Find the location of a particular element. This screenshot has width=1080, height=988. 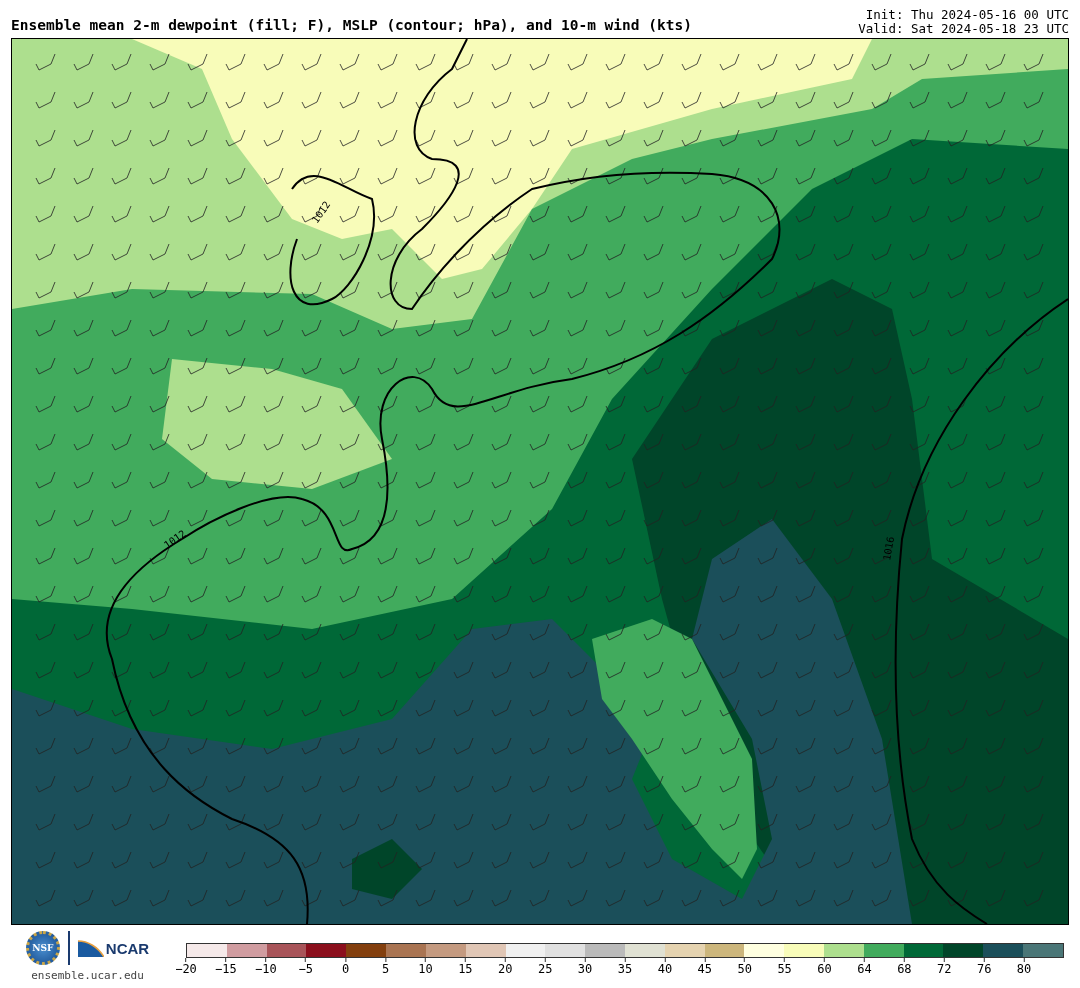

colorbar-tick-label: 80 is located at coordinates (1024, 969).